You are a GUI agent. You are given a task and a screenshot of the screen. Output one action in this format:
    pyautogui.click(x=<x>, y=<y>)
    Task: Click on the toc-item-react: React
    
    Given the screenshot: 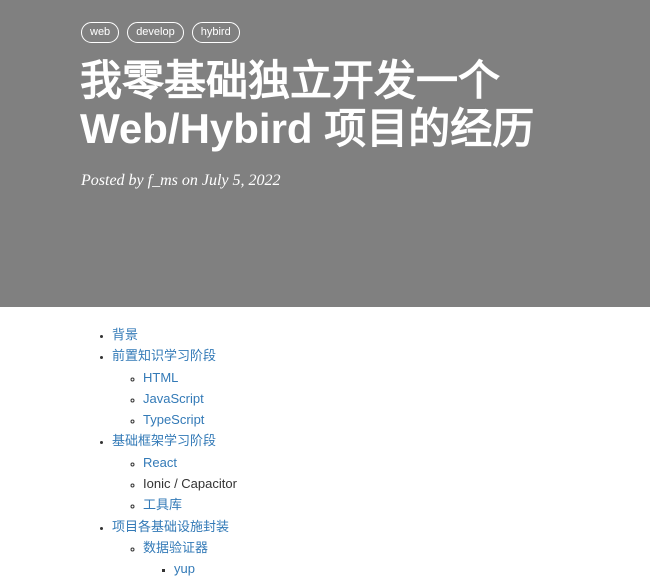 What is the action you would take?
    pyautogui.click(x=396, y=462)
    